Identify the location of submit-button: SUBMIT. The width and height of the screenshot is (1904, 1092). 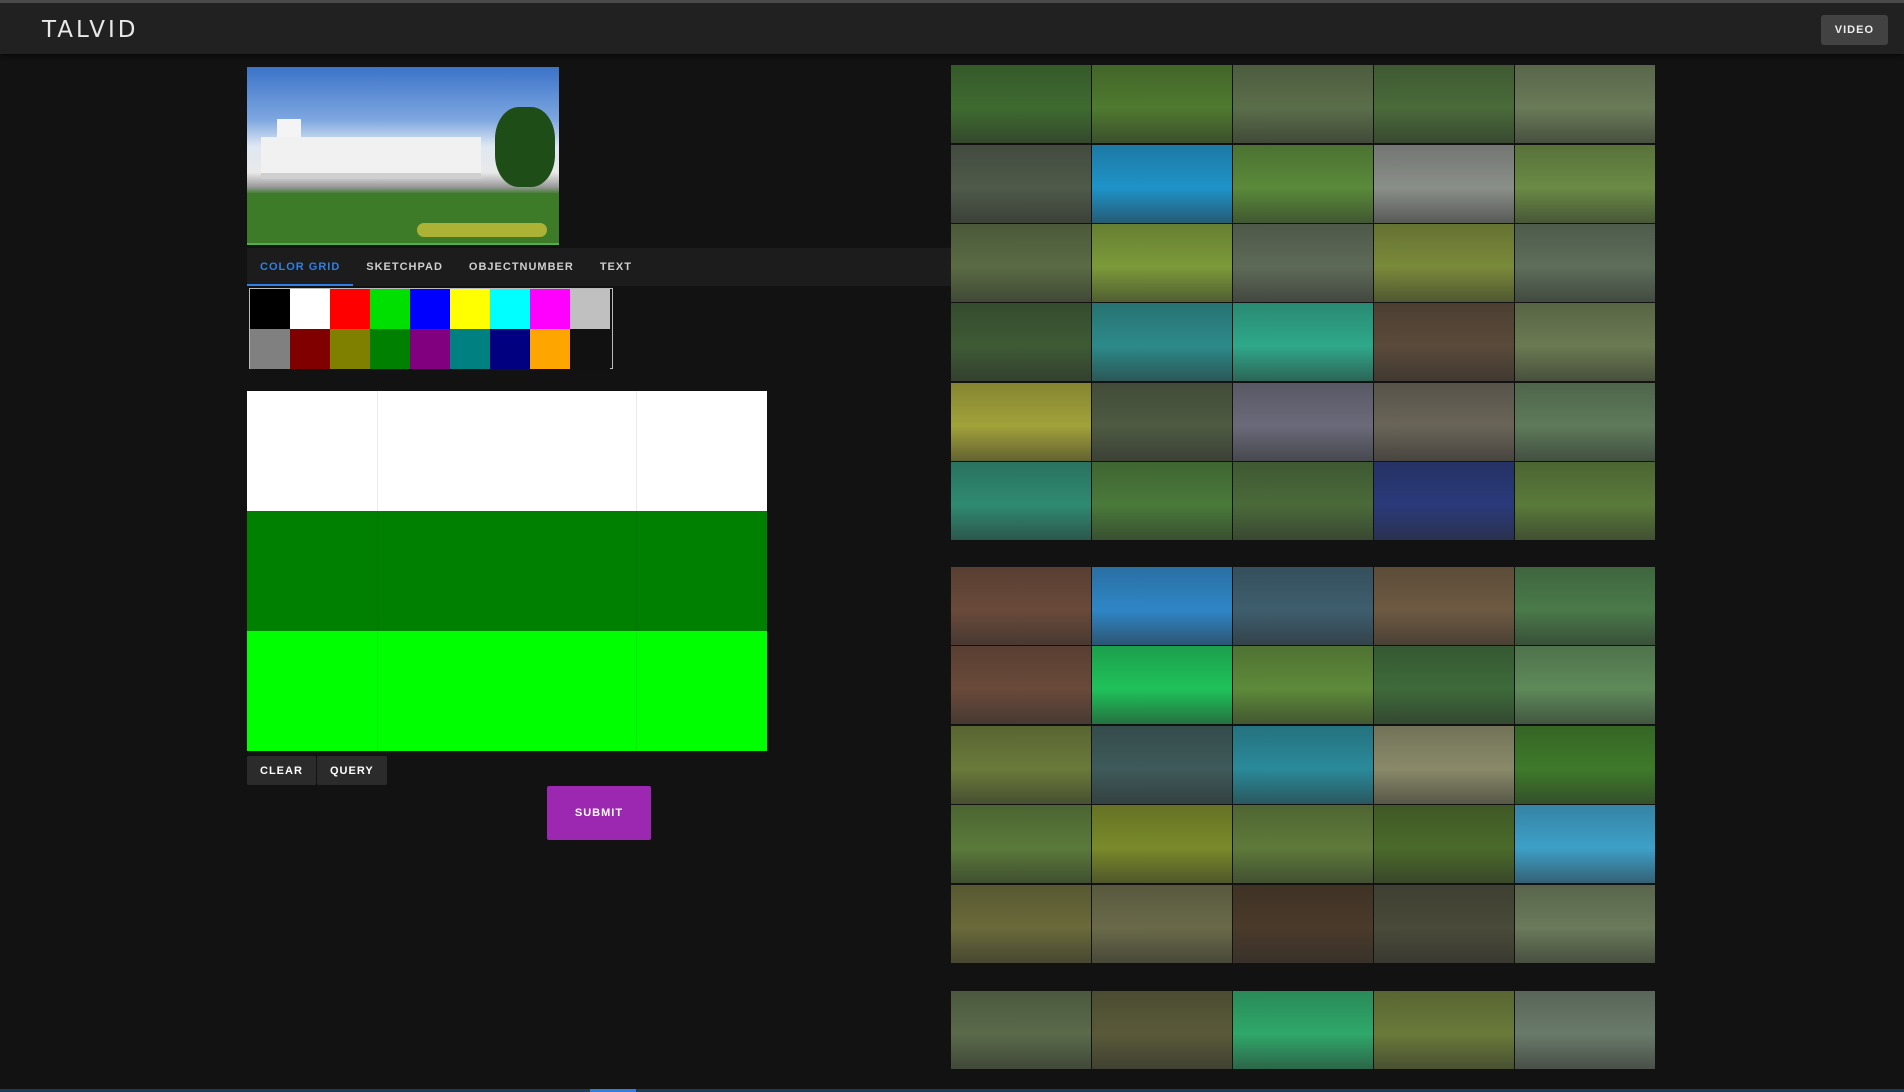
(599, 813).